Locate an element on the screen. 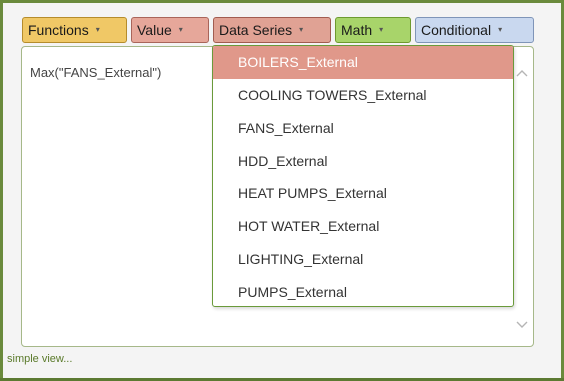 This screenshot has height=381, width=564. chevron-down-icon is located at coordinates (522, 325).